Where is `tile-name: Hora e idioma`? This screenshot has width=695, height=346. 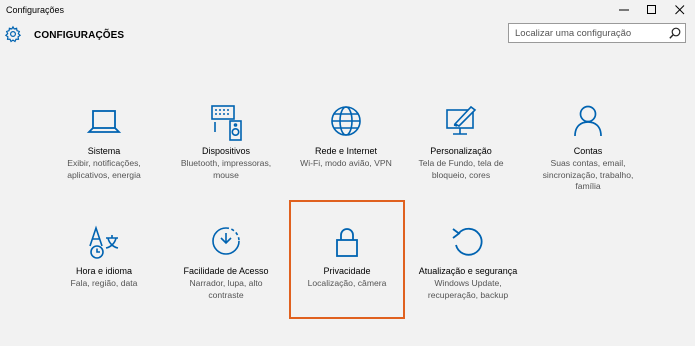 tile-name: Hora e idioma is located at coordinates (104, 271).